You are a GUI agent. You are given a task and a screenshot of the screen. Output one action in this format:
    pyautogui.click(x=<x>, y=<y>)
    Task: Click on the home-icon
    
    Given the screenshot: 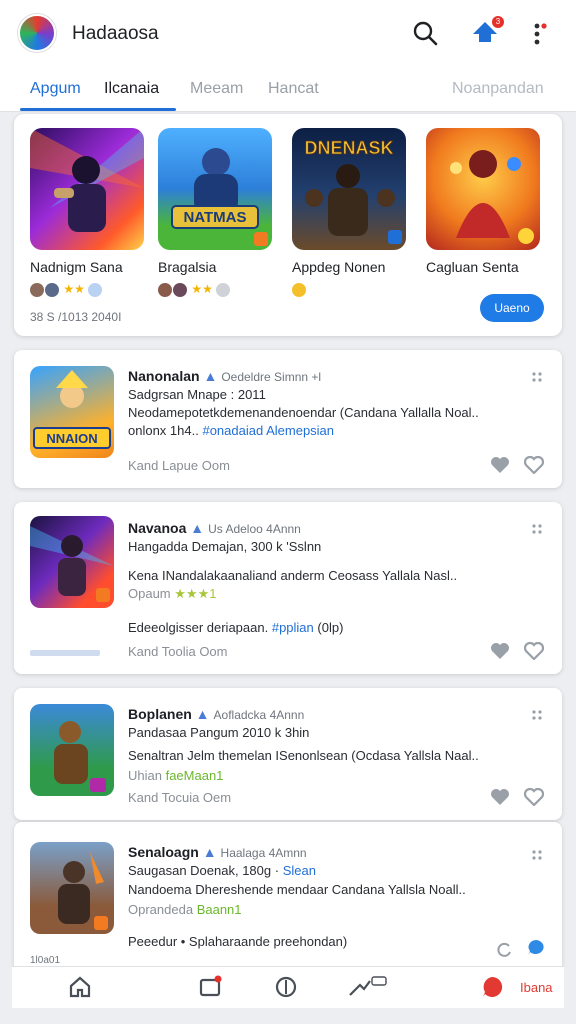 What is the action you would take?
    pyautogui.click(x=80, y=987)
    